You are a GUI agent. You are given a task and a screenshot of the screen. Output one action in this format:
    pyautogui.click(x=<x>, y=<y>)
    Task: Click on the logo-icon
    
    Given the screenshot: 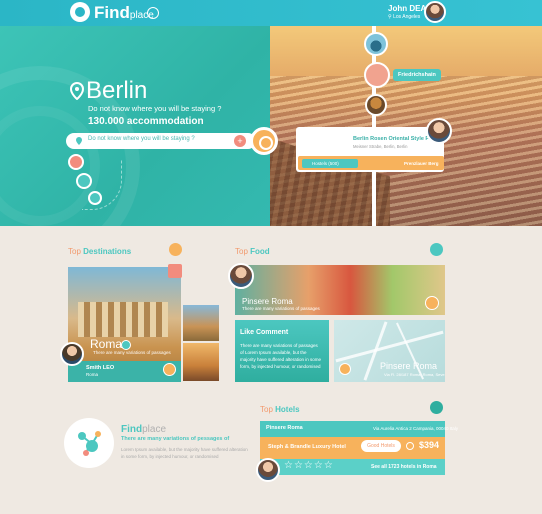 What is the action you would take?
    pyautogui.click(x=80, y=12)
    